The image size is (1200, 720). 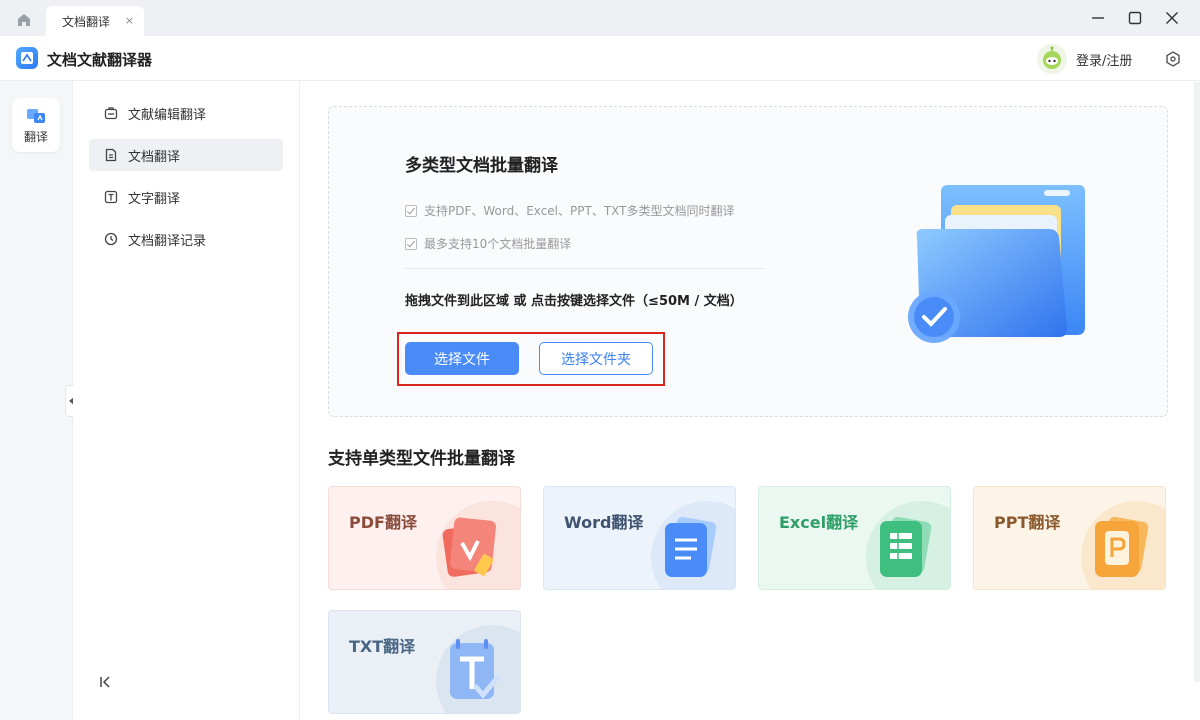 I want to click on settings-button, so click(x=1173, y=59).